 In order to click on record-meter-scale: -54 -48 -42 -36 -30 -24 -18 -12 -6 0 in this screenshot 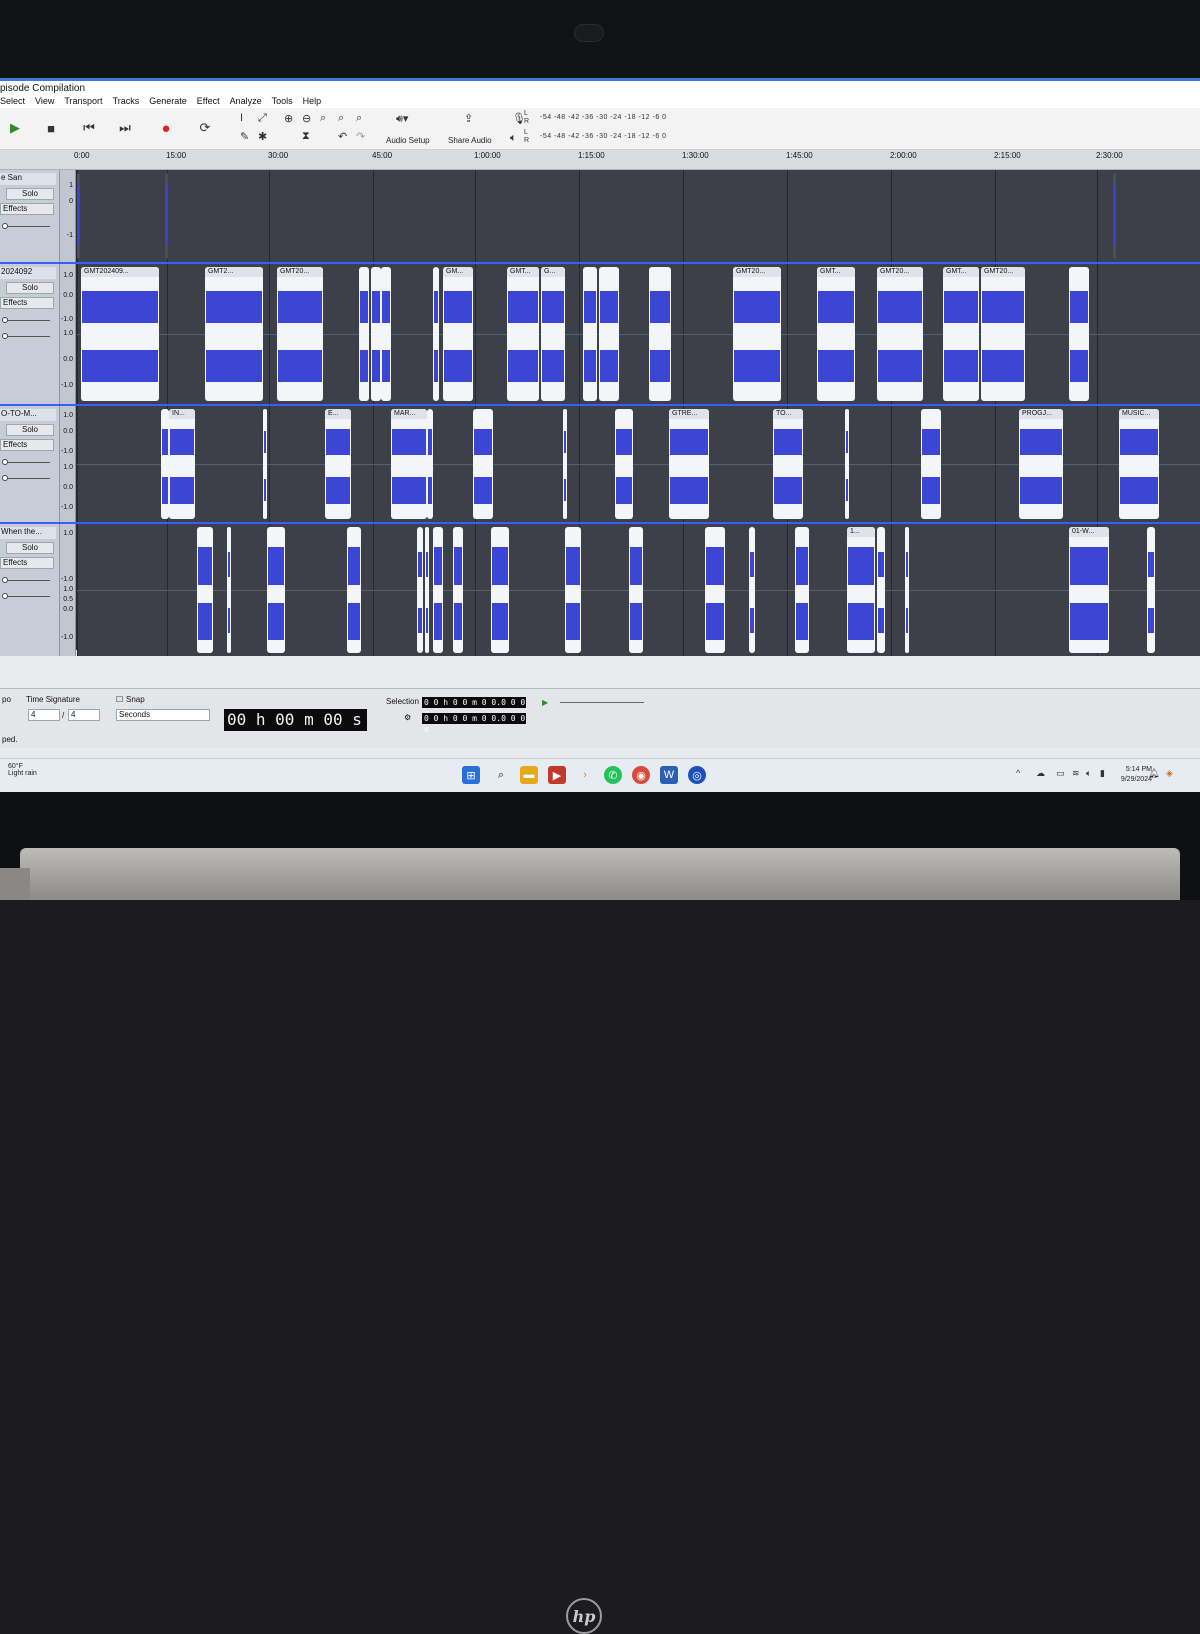, I will do `click(603, 117)`.